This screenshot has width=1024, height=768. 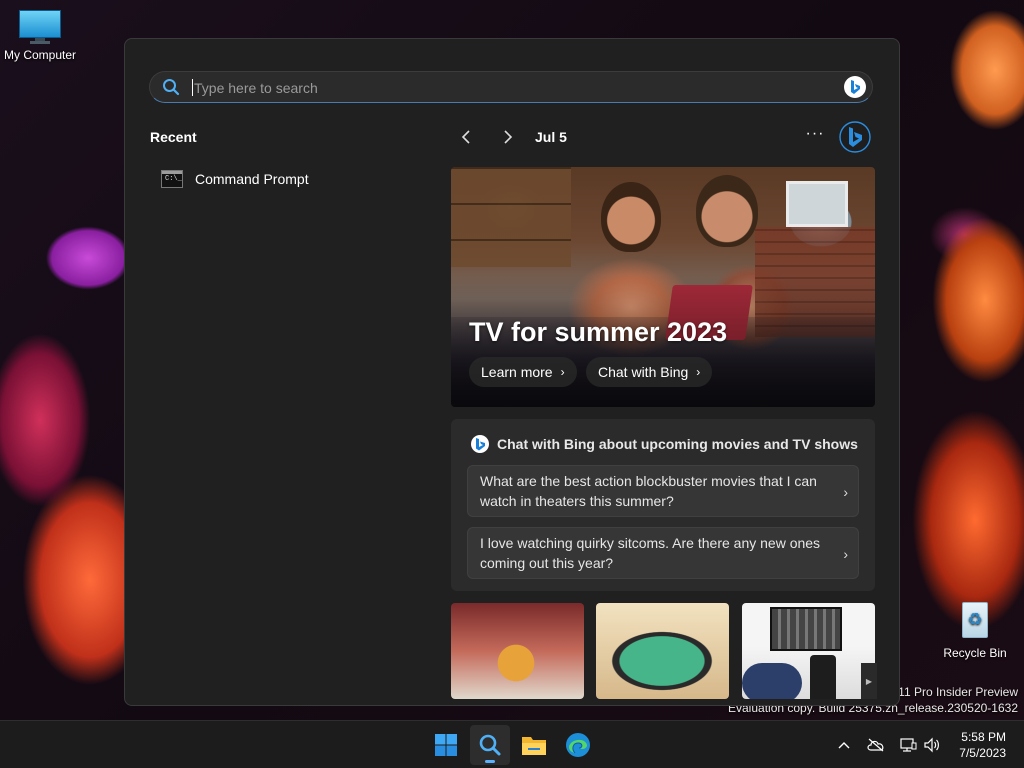 I want to click on previous-button, so click(x=467, y=137).